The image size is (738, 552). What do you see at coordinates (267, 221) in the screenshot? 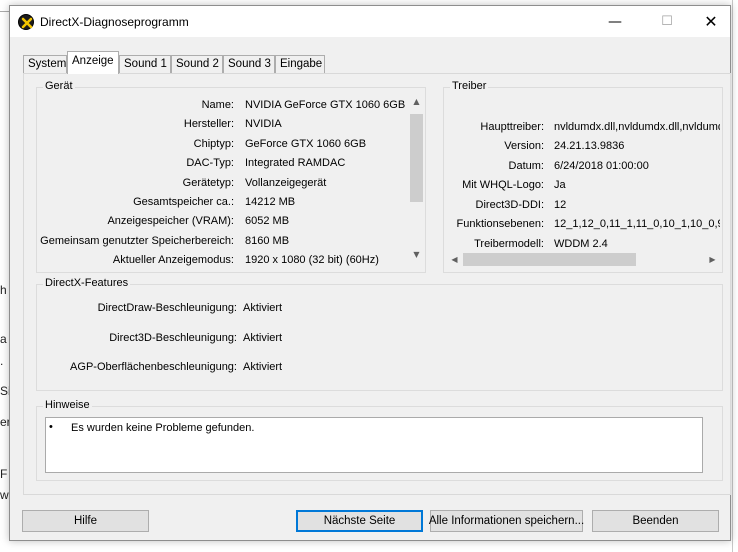
I see `device-value: 6052 MB` at bounding box center [267, 221].